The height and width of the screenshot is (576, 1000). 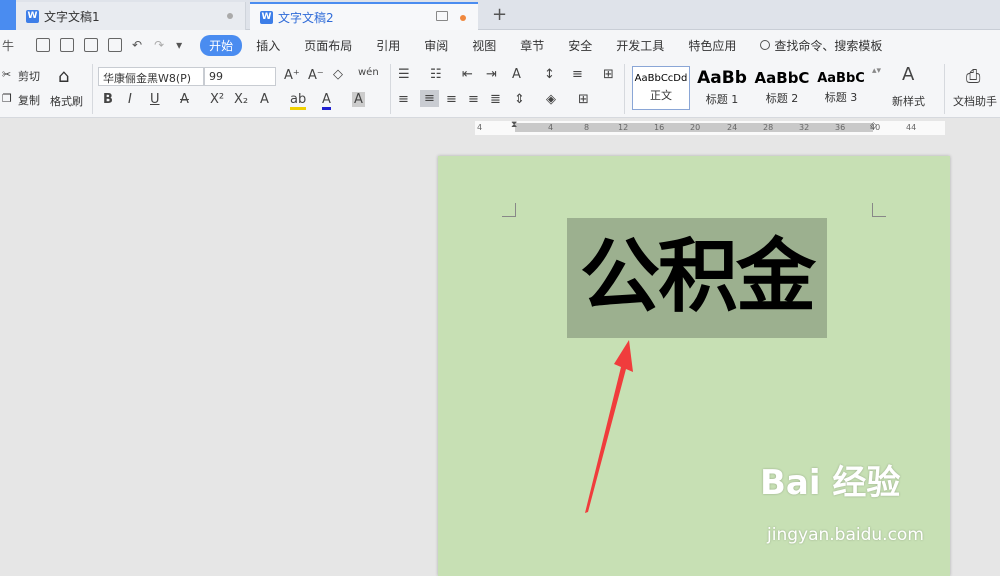 What do you see at coordinates (609, 426) in the screenshot?
I see `annotation-arrow-shape` at bounding box center [609, 426].